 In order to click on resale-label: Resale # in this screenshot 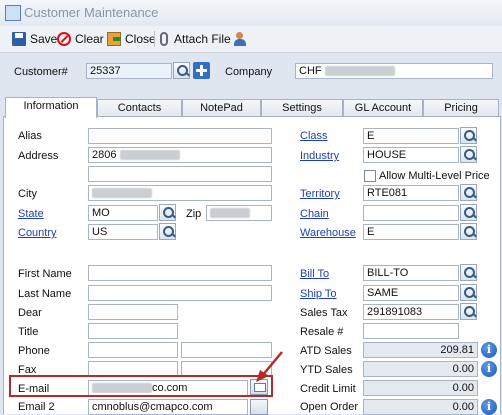, I will do `click(322, 332)`.